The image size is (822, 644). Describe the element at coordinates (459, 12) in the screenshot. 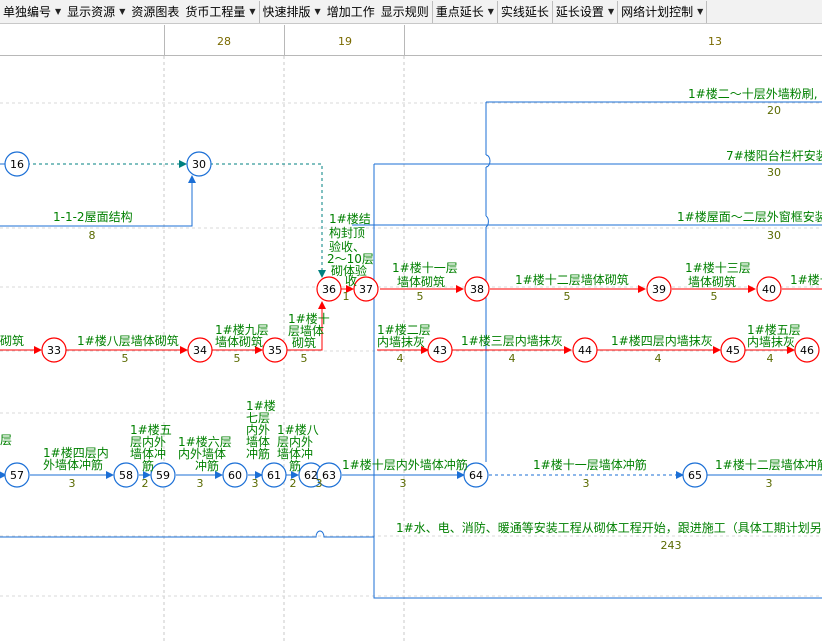

I see `toolbar-item-label: 重点延长` at that location.